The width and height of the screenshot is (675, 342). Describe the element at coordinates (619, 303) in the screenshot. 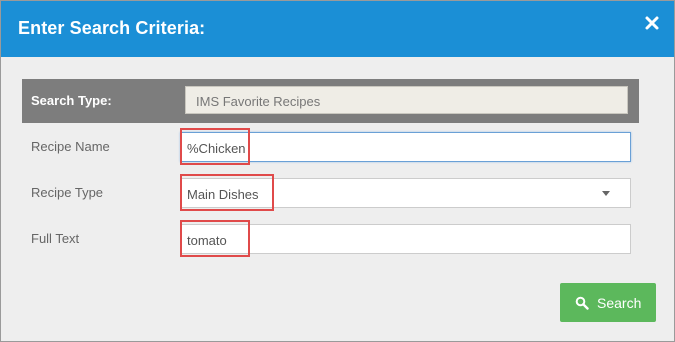

I see `search-button-label: Search` at that location.